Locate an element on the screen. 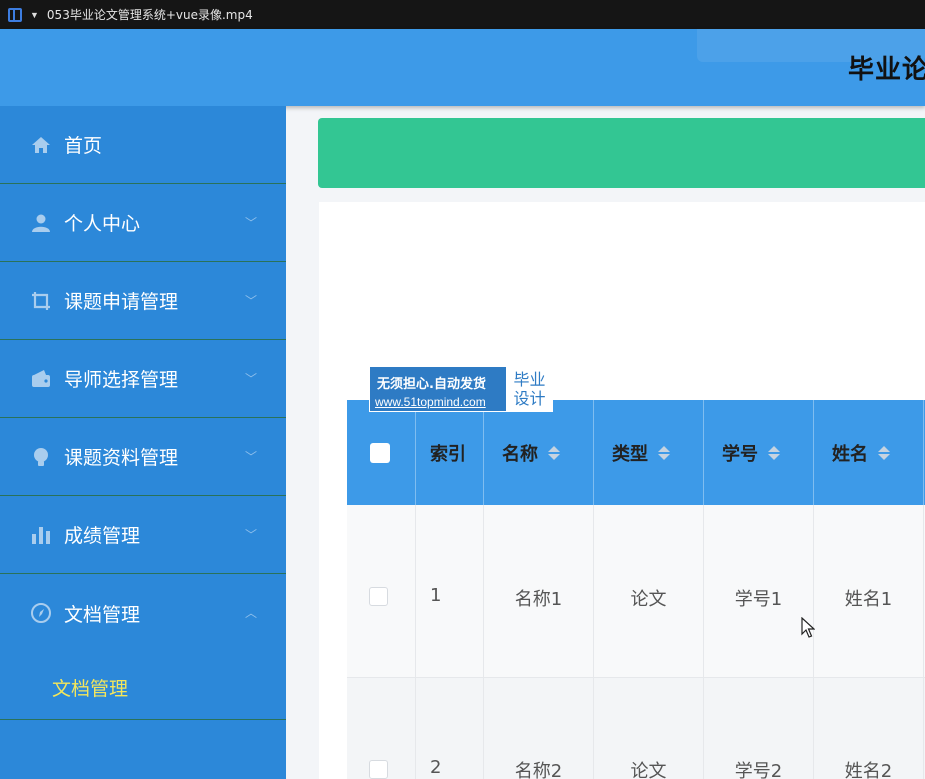 The height and width of the screenshot is (779, 925). sidebar-item-advisor-selection: 导师选择管理 ﹀ is located at coordinates (143, 379).